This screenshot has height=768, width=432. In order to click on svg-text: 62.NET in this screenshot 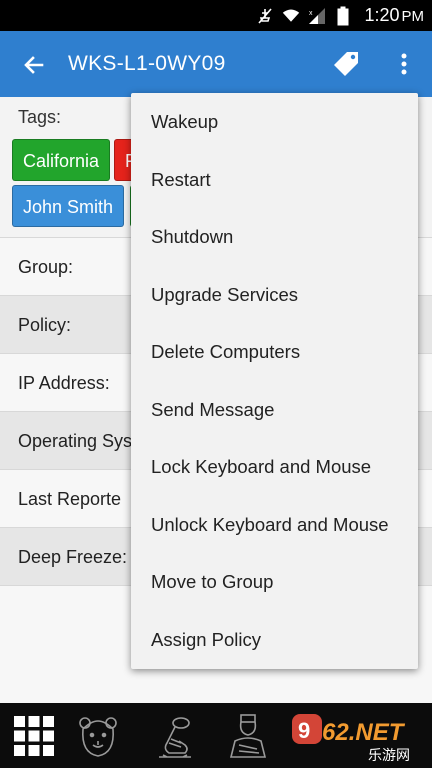, I will do `click(364, 732)`.